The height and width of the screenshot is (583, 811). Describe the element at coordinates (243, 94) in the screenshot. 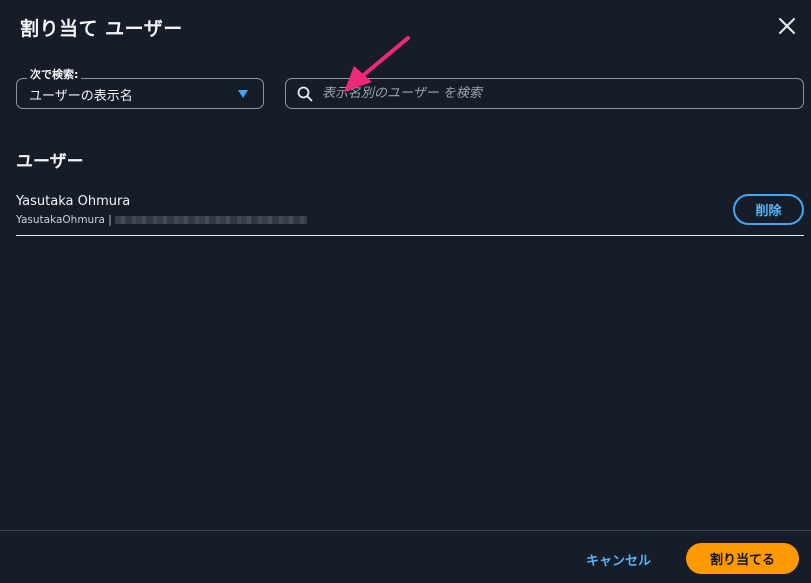

I see `caret-down-icon` at that location.